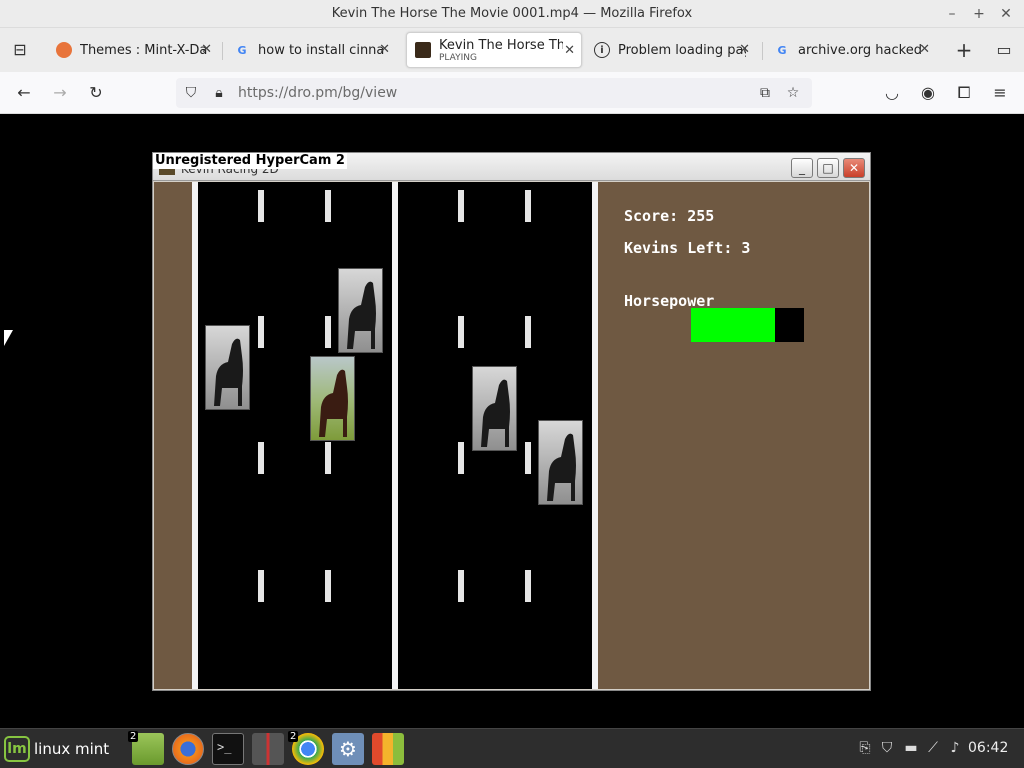 This screenshot has height=768, width=1024. What do you see at coordinates (60, 93) in the screenshot?
I see `forward-arrow-icon: →` at bounding box center [60, 93].